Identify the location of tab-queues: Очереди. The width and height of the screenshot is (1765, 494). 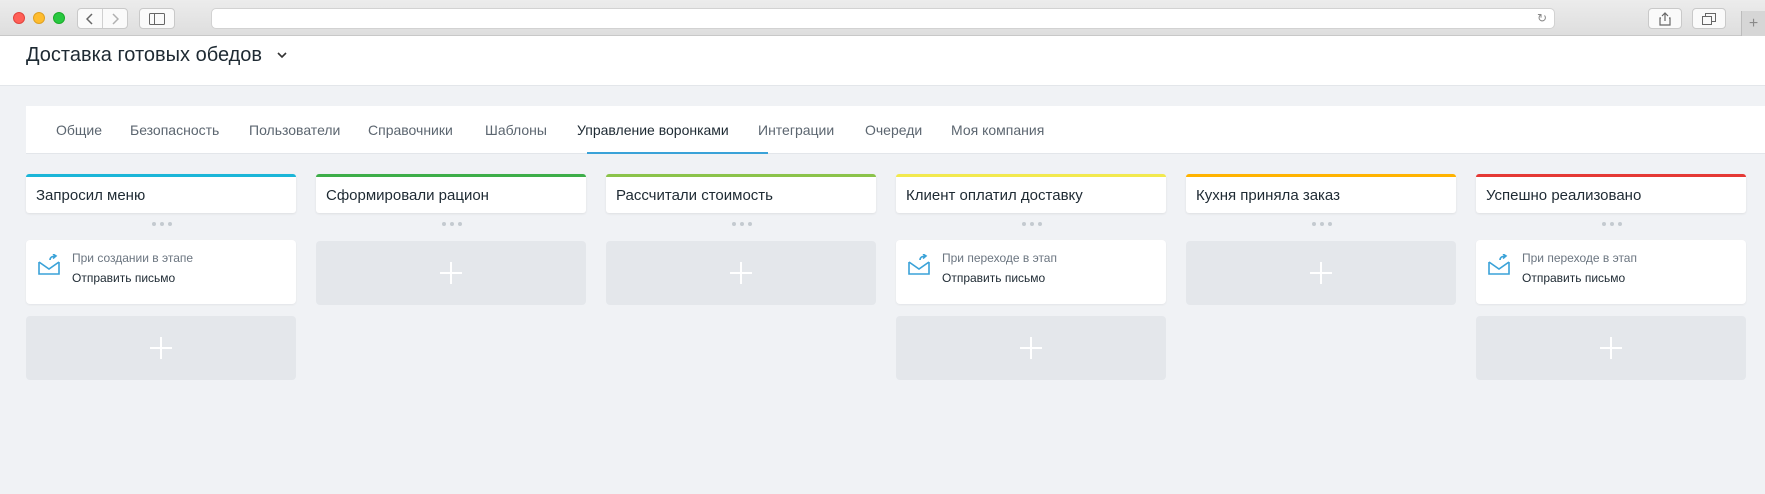
(893, 130).